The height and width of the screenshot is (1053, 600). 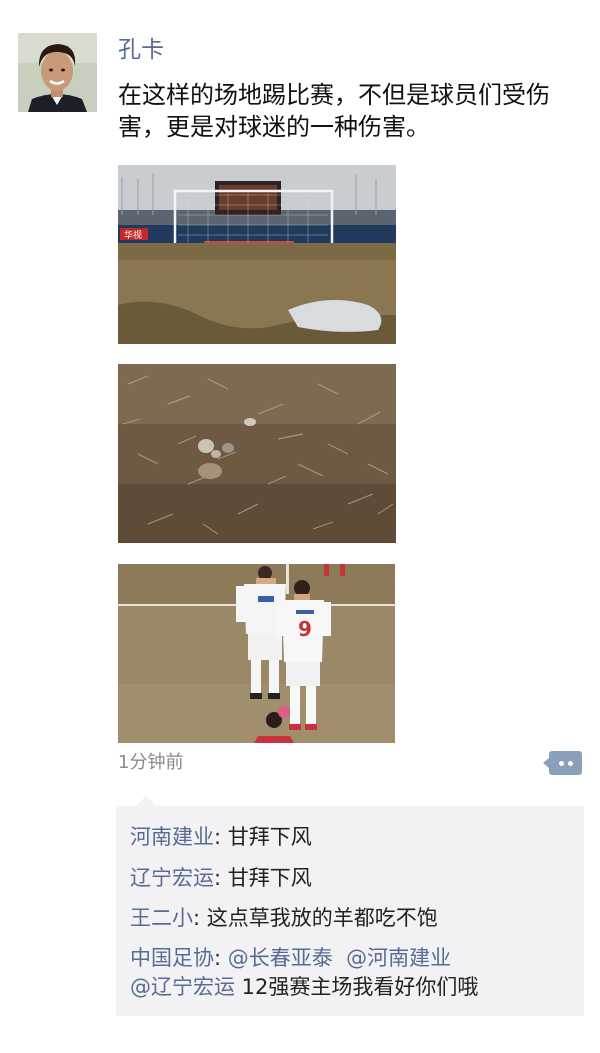 I want to click on comment-author: 中国足协, so click(x=172, y=958).